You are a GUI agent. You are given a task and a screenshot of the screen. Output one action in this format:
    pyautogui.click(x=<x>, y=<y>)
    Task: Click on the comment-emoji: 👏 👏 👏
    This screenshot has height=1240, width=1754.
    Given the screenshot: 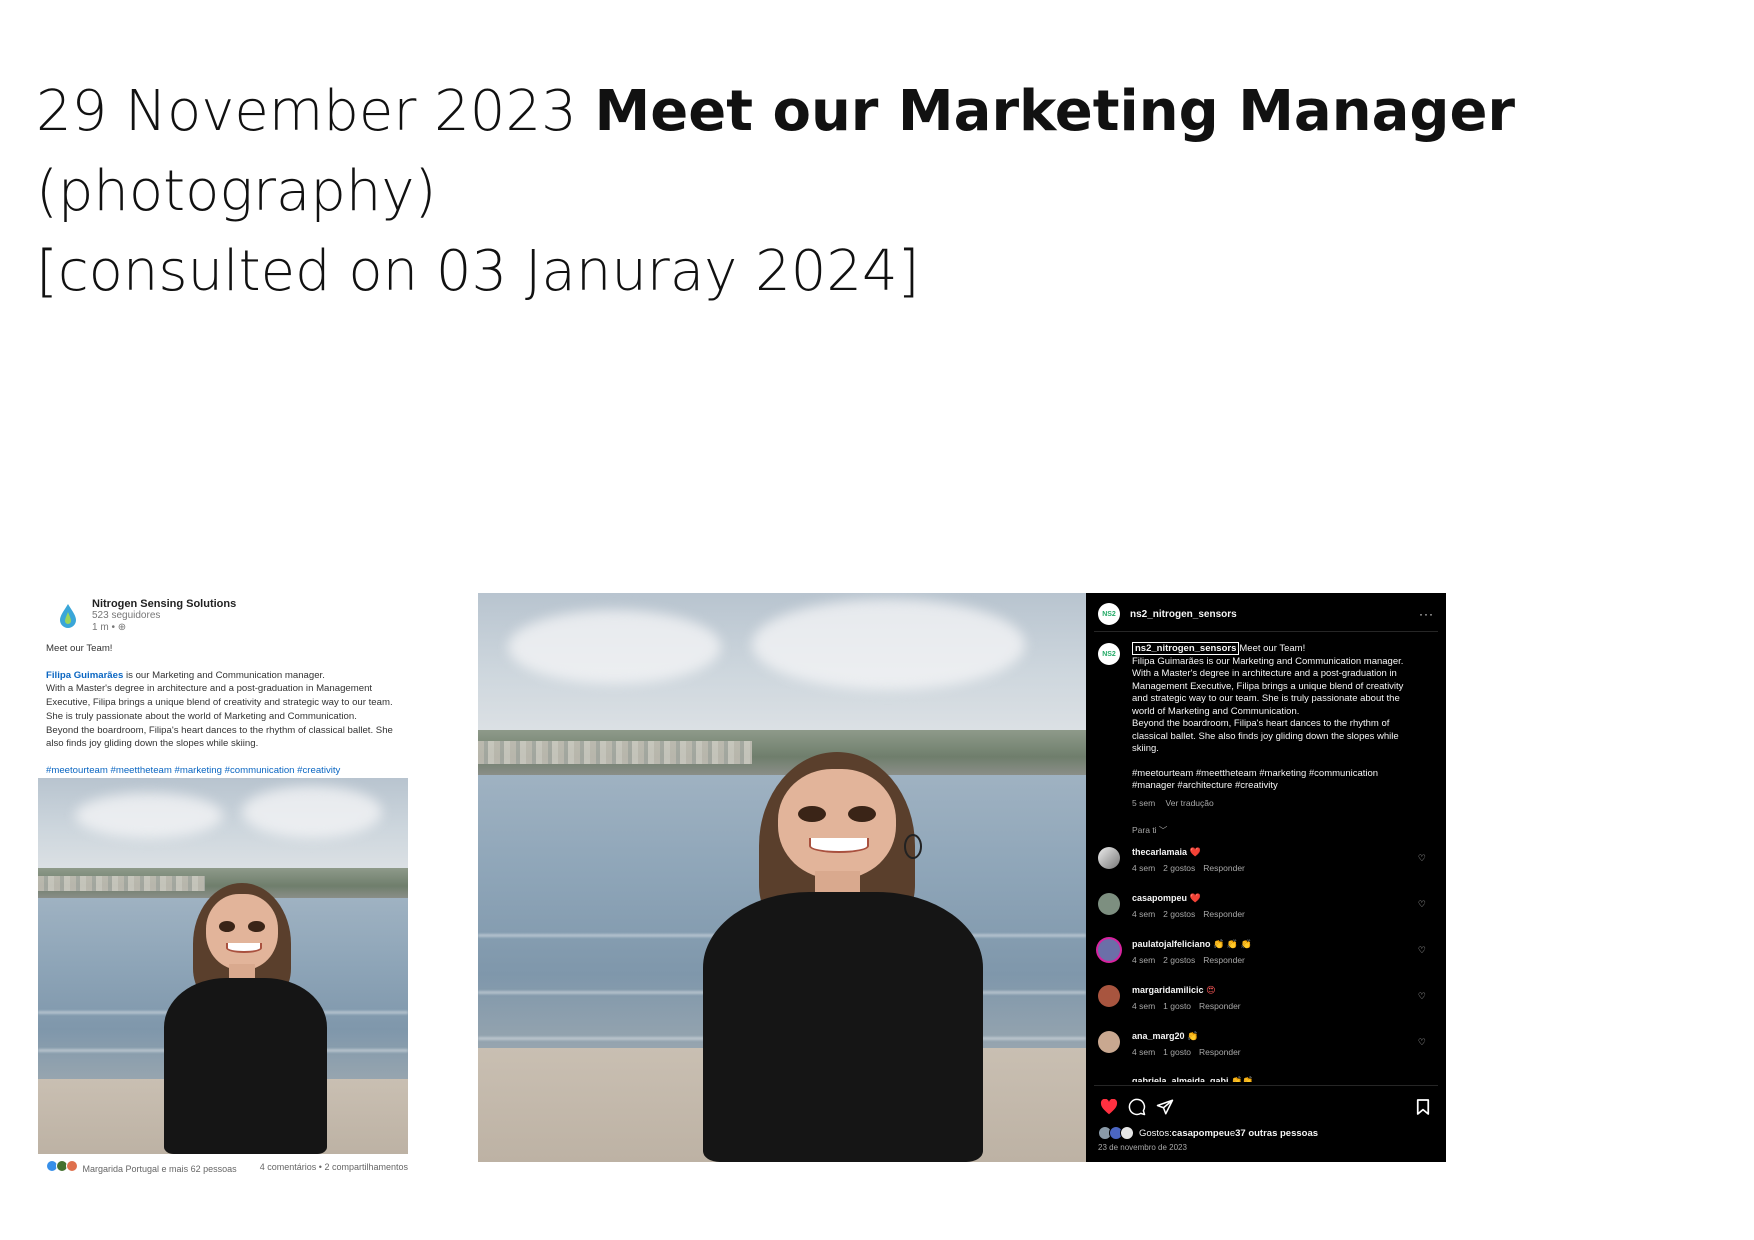 What is the action you would take?
    pyautogui.click(x=1232, y=944)
    